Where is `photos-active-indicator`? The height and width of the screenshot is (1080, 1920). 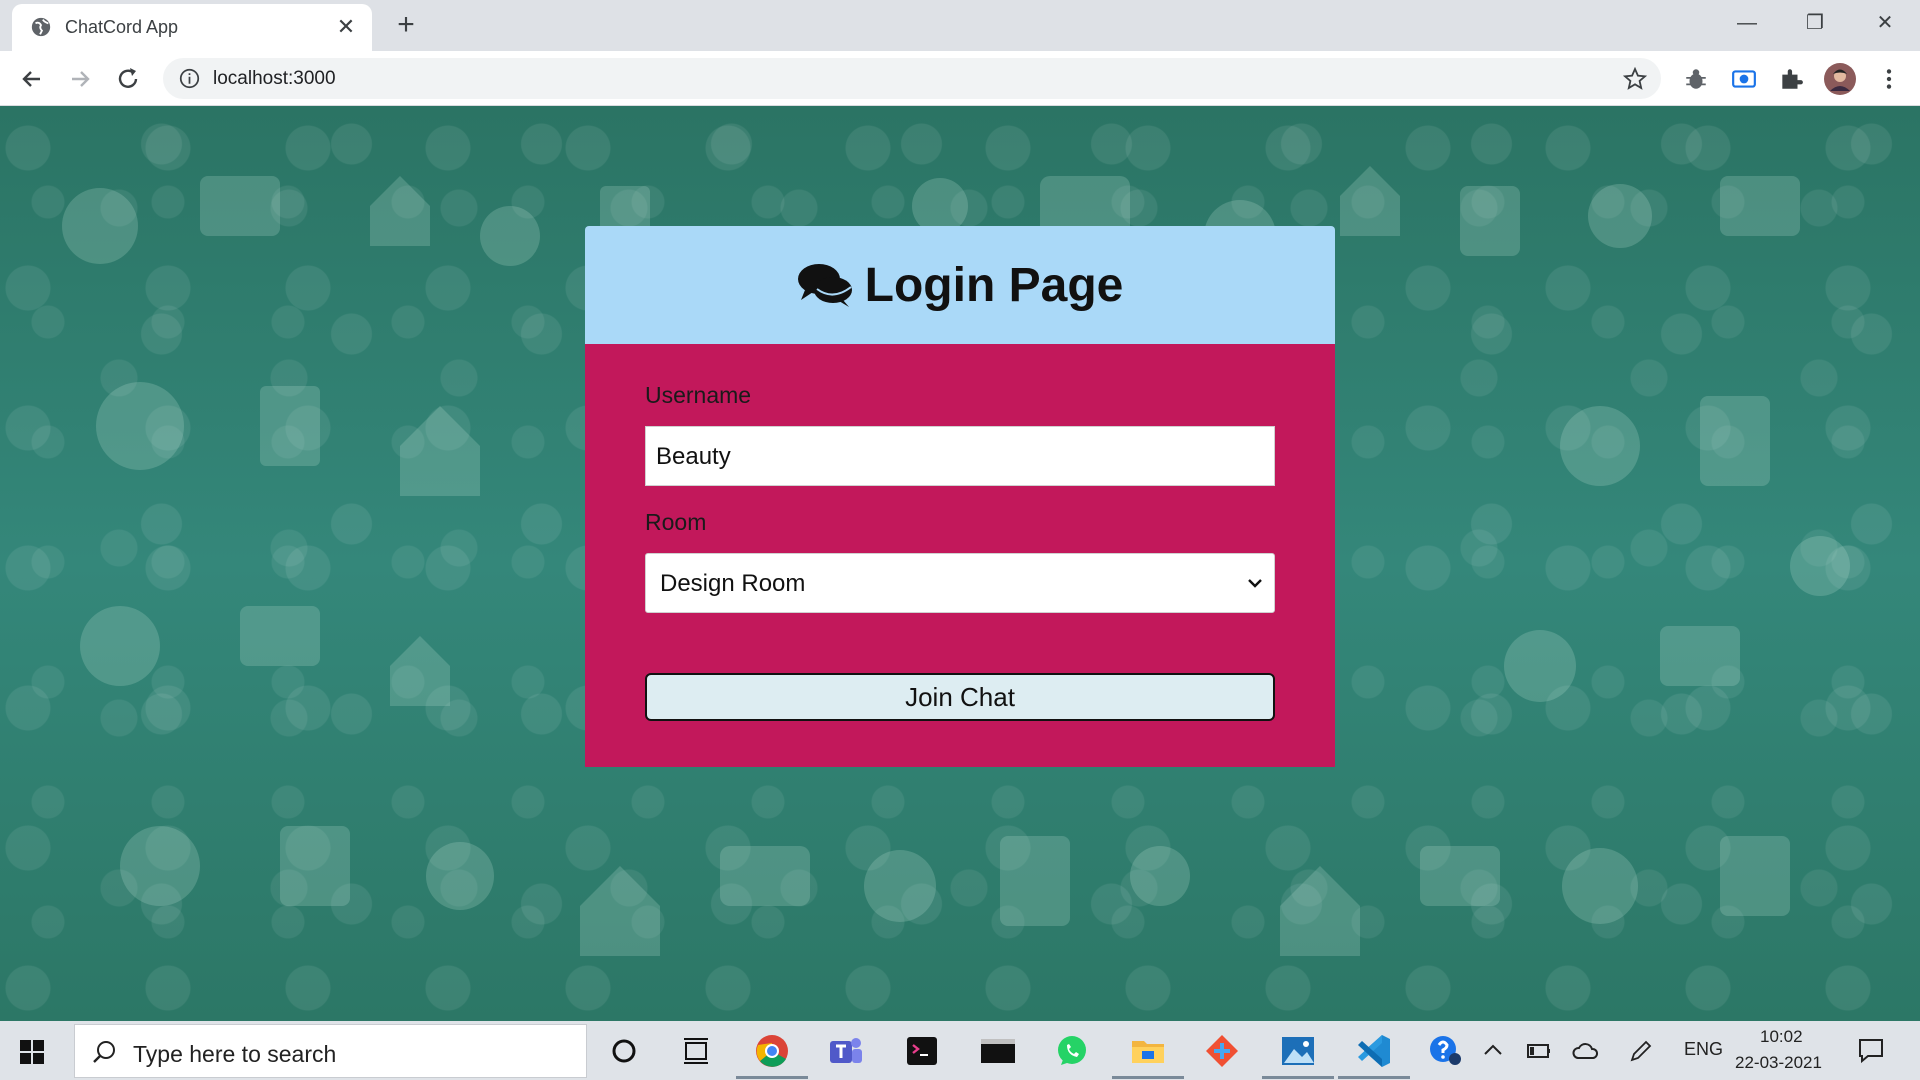
photos-active-indicator is located at coordinates (1298, 1077).